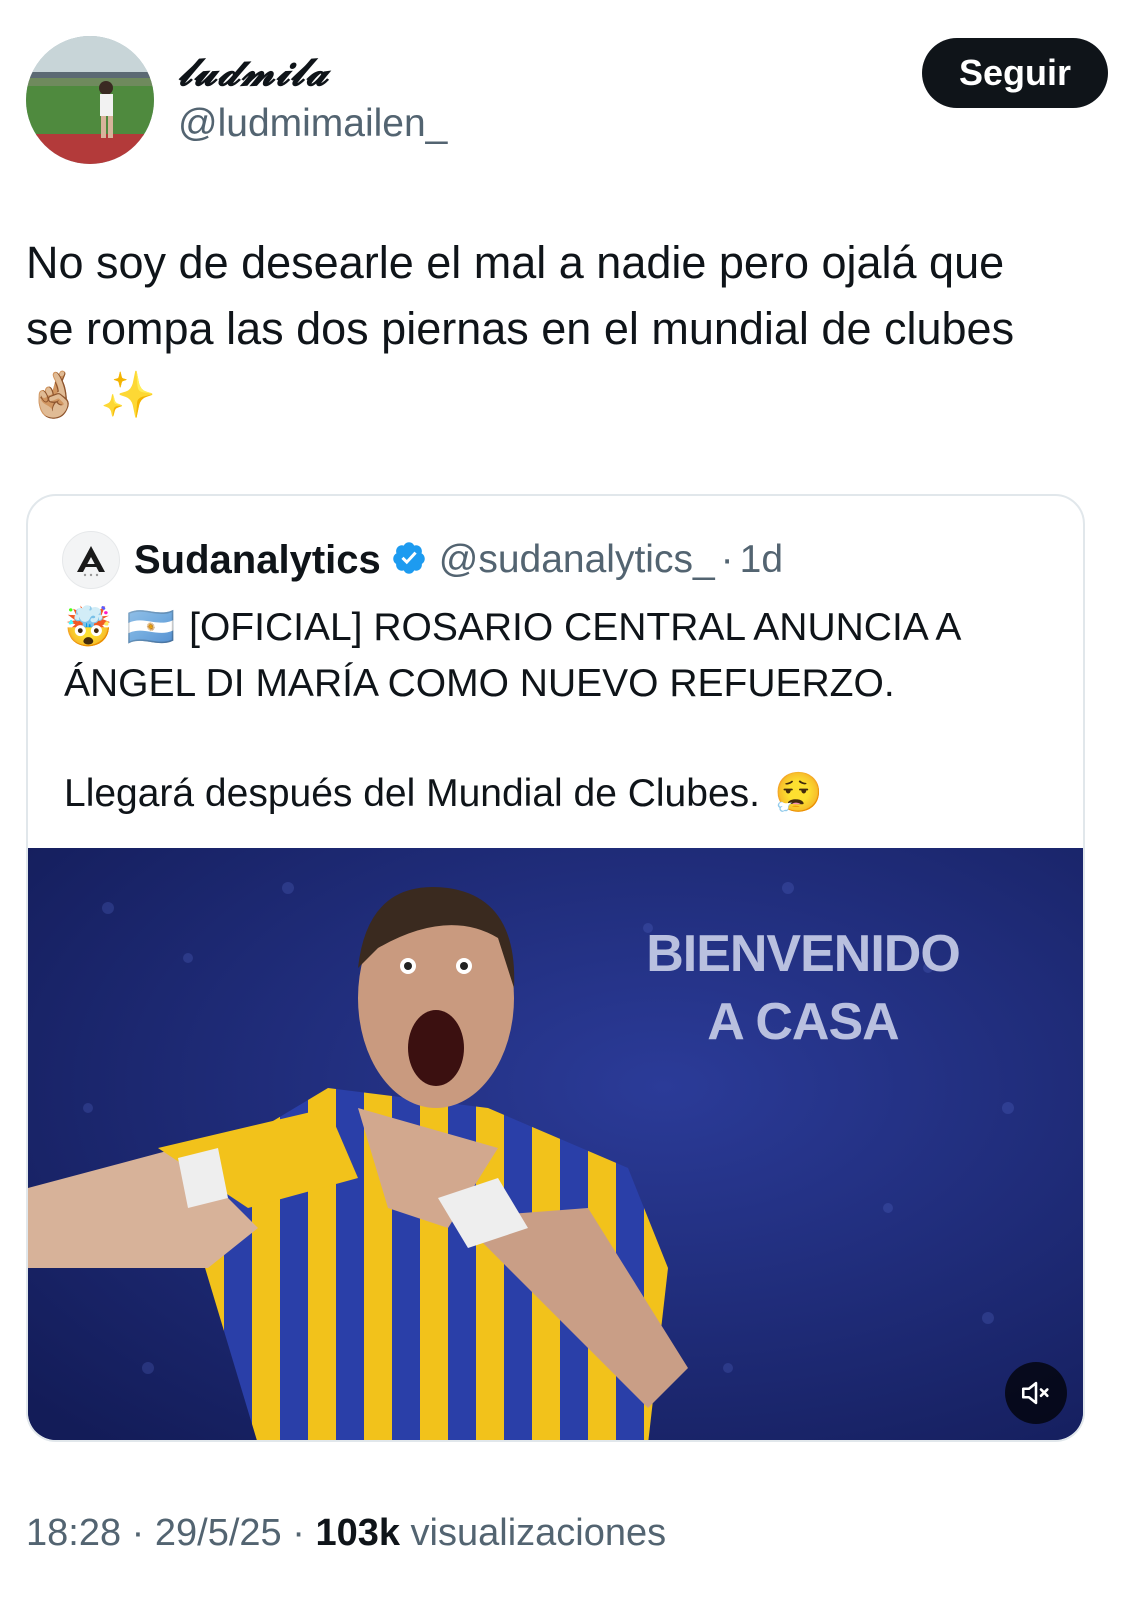  I want to click on mute-button, so click(1036, 1393).